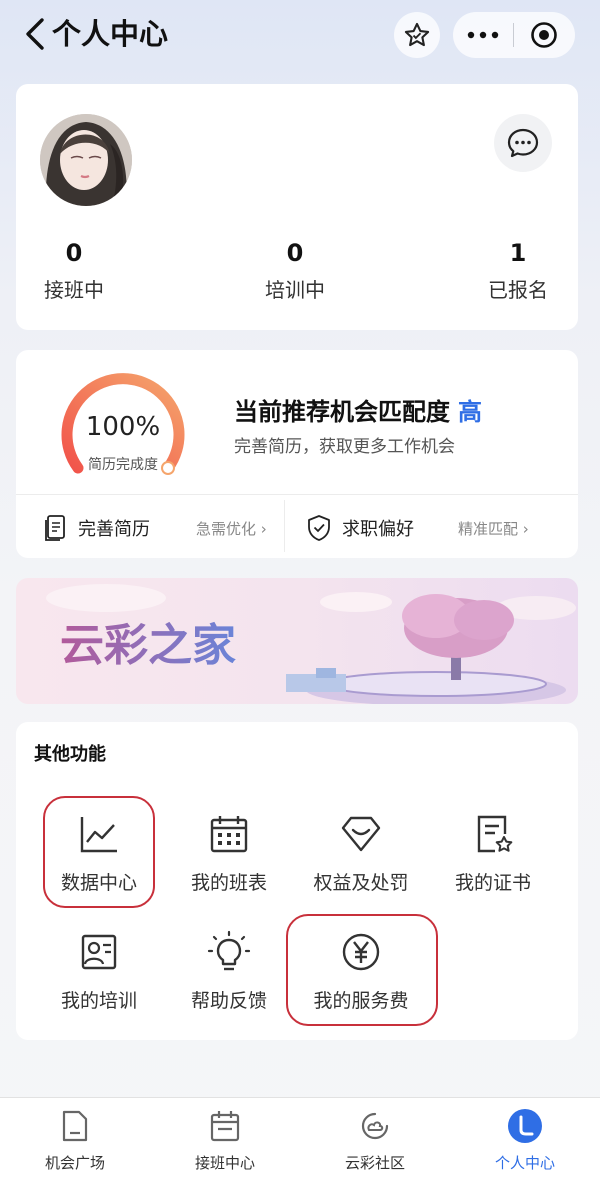  Describe the element at coordinates (99, 862) in the screenshot. I see `function-data-center: 数据中心` at that location.